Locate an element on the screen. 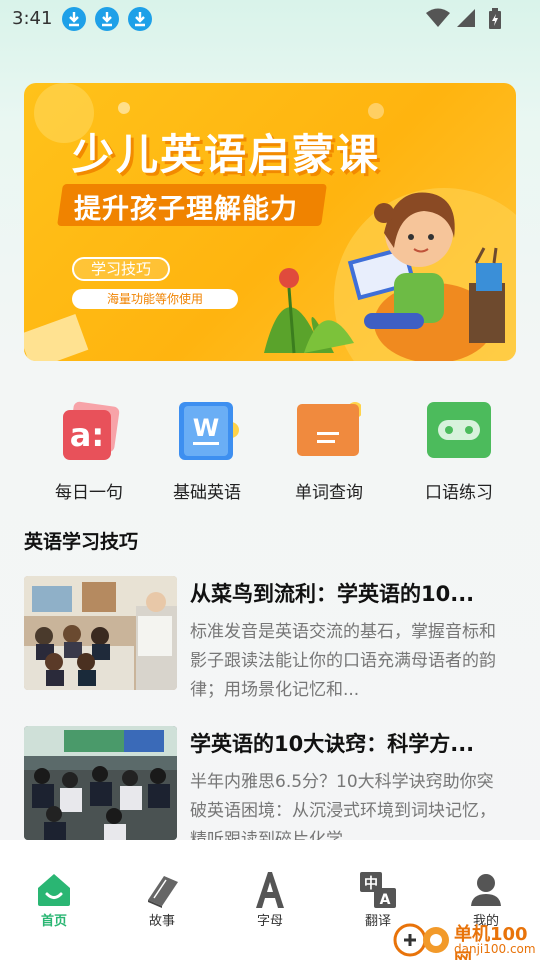 The width and height of the screenshot is (540, 960). banner-tagline: 海量功能等你使用 is located at coordinates (155, 299).